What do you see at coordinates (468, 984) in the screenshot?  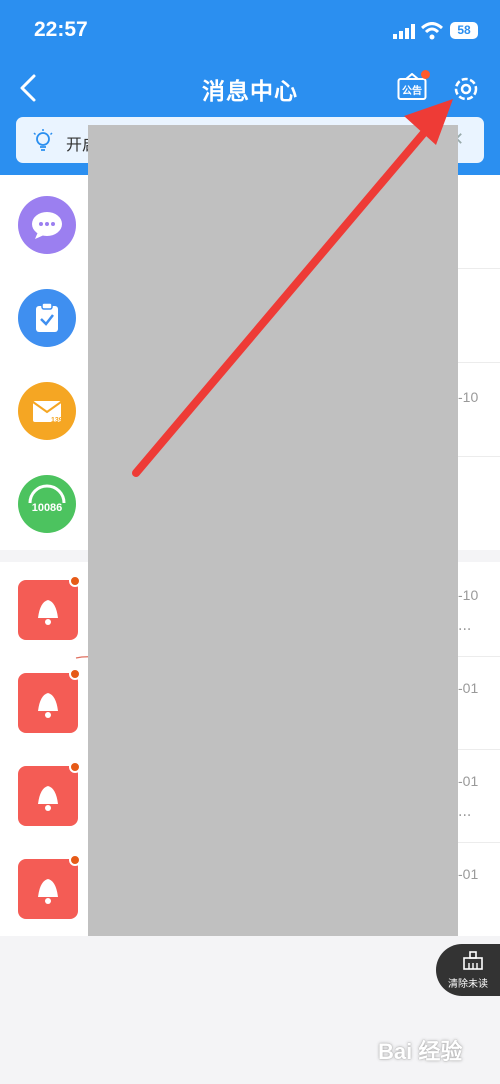 I see `clear-unread-label: 清除未读` at bounding box center [468, 984].